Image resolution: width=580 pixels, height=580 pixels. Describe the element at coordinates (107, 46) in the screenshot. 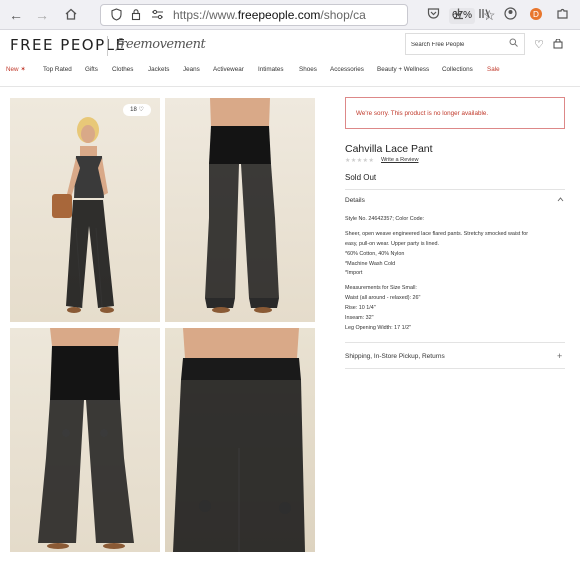

I see `logo-divider` at that location.